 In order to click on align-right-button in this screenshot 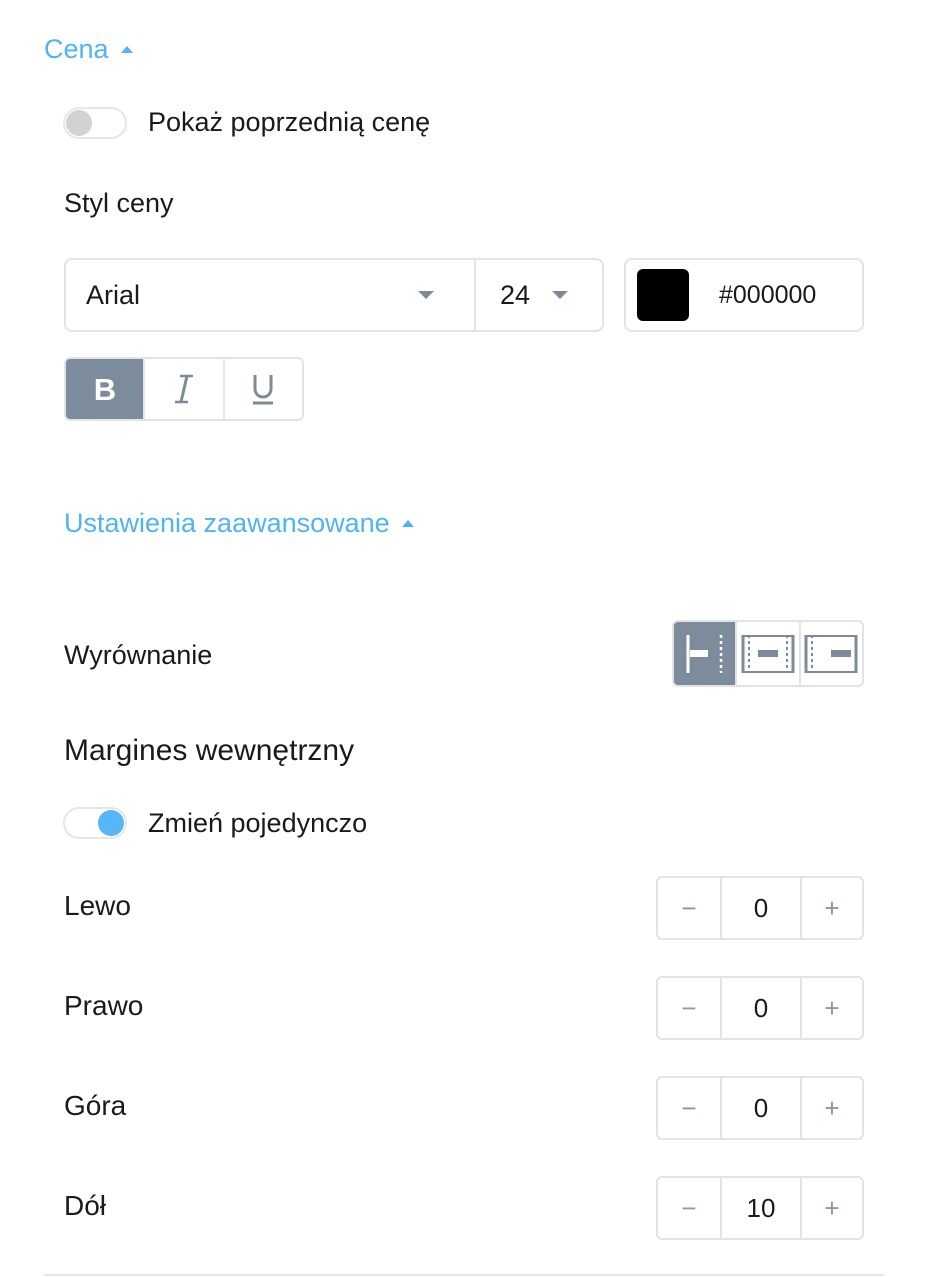, I will do `click(831, 653)`.